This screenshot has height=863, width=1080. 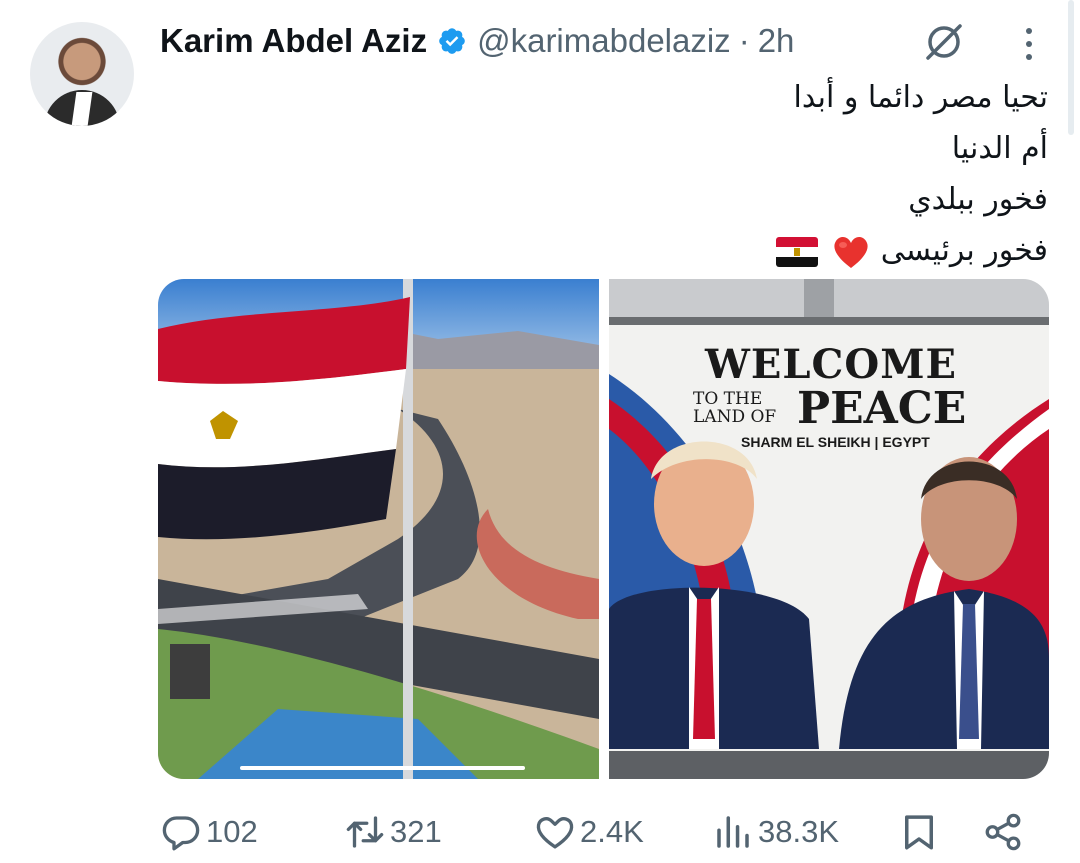 I want to click on verified-badge-icon, so click(x=452, y=41).